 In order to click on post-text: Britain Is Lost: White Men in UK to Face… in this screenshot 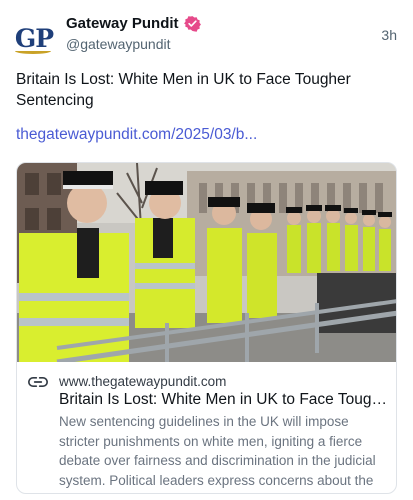, I will do `click(183, 90)`.